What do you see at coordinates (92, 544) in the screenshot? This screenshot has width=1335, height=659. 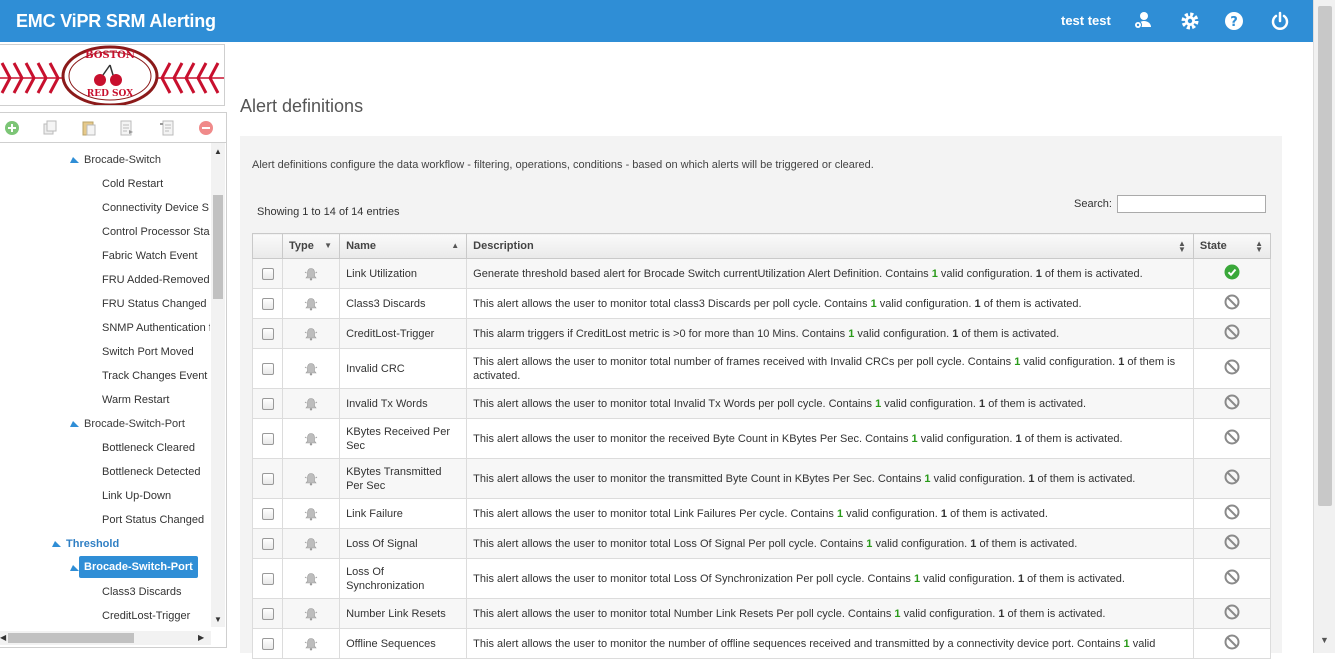 I see `tree-node-threshold: Threshold` at bounding box center [92, 544].